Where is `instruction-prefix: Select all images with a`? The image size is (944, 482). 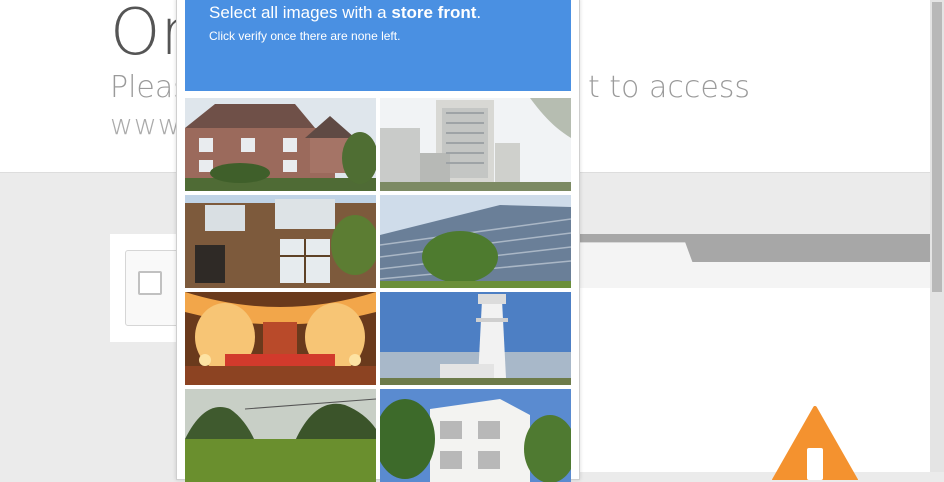 instruction-prefix: Select all images with a is located at coordinates (300, 12).